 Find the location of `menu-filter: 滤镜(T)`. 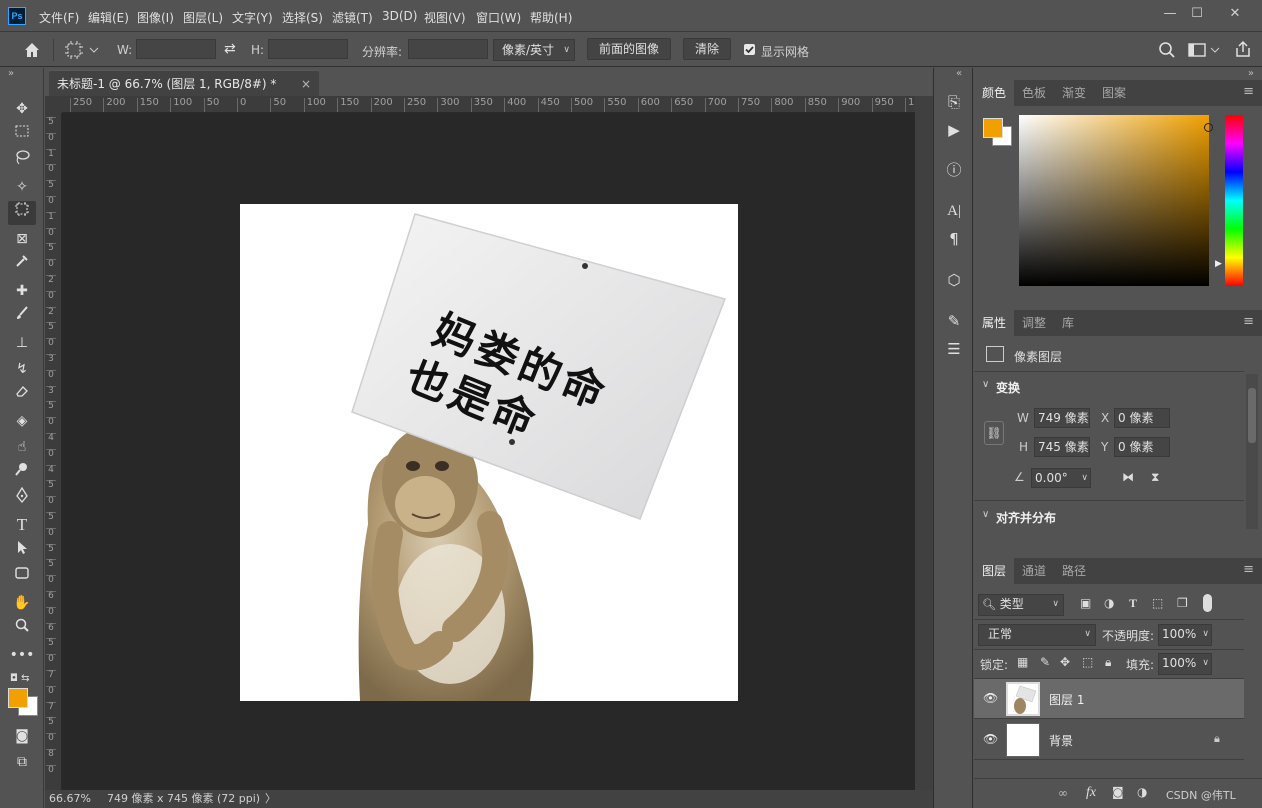

menu-filter: 滤镜(T) is located at coordinates (352, 17).